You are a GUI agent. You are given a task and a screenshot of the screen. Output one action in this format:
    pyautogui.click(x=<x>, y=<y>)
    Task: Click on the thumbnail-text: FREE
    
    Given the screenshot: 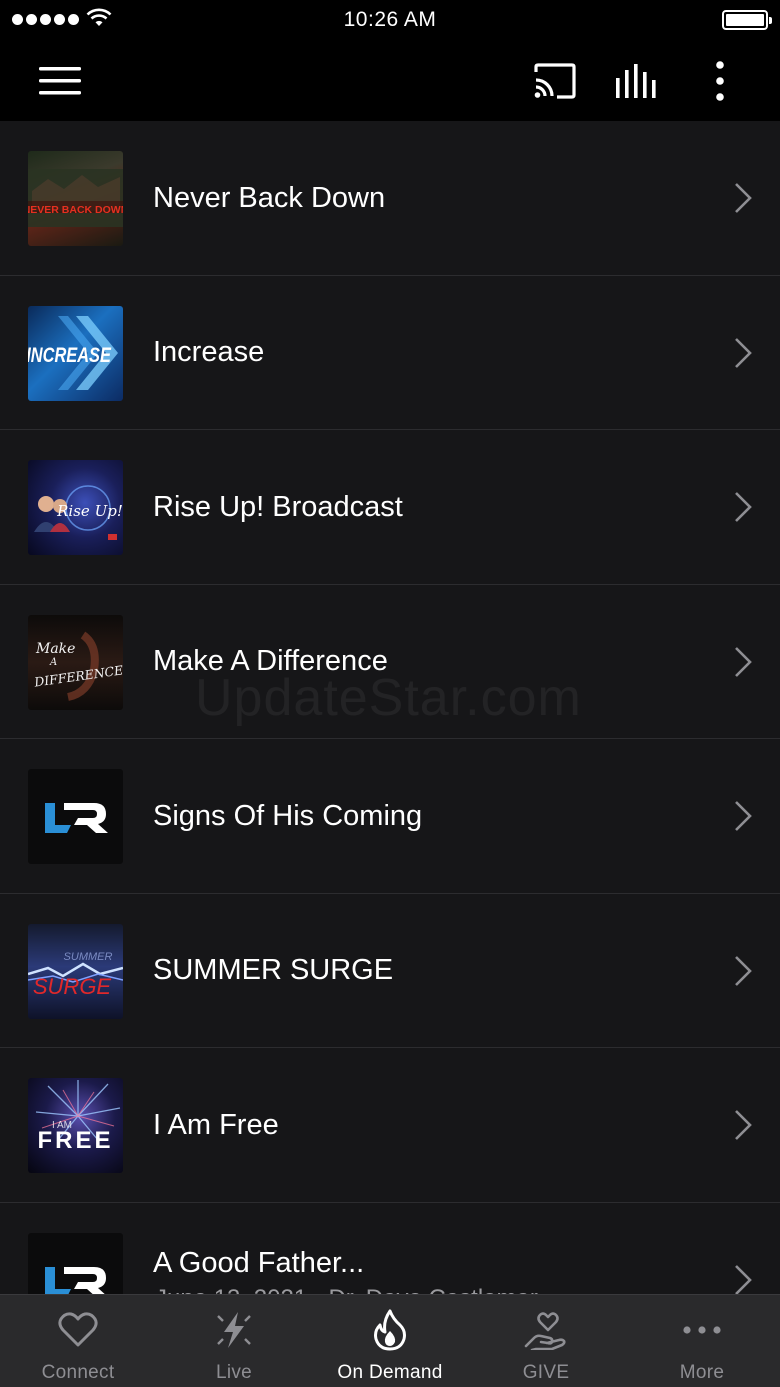 What is the action you would take?
    pyautogui.click(x=75, y=1140)
    